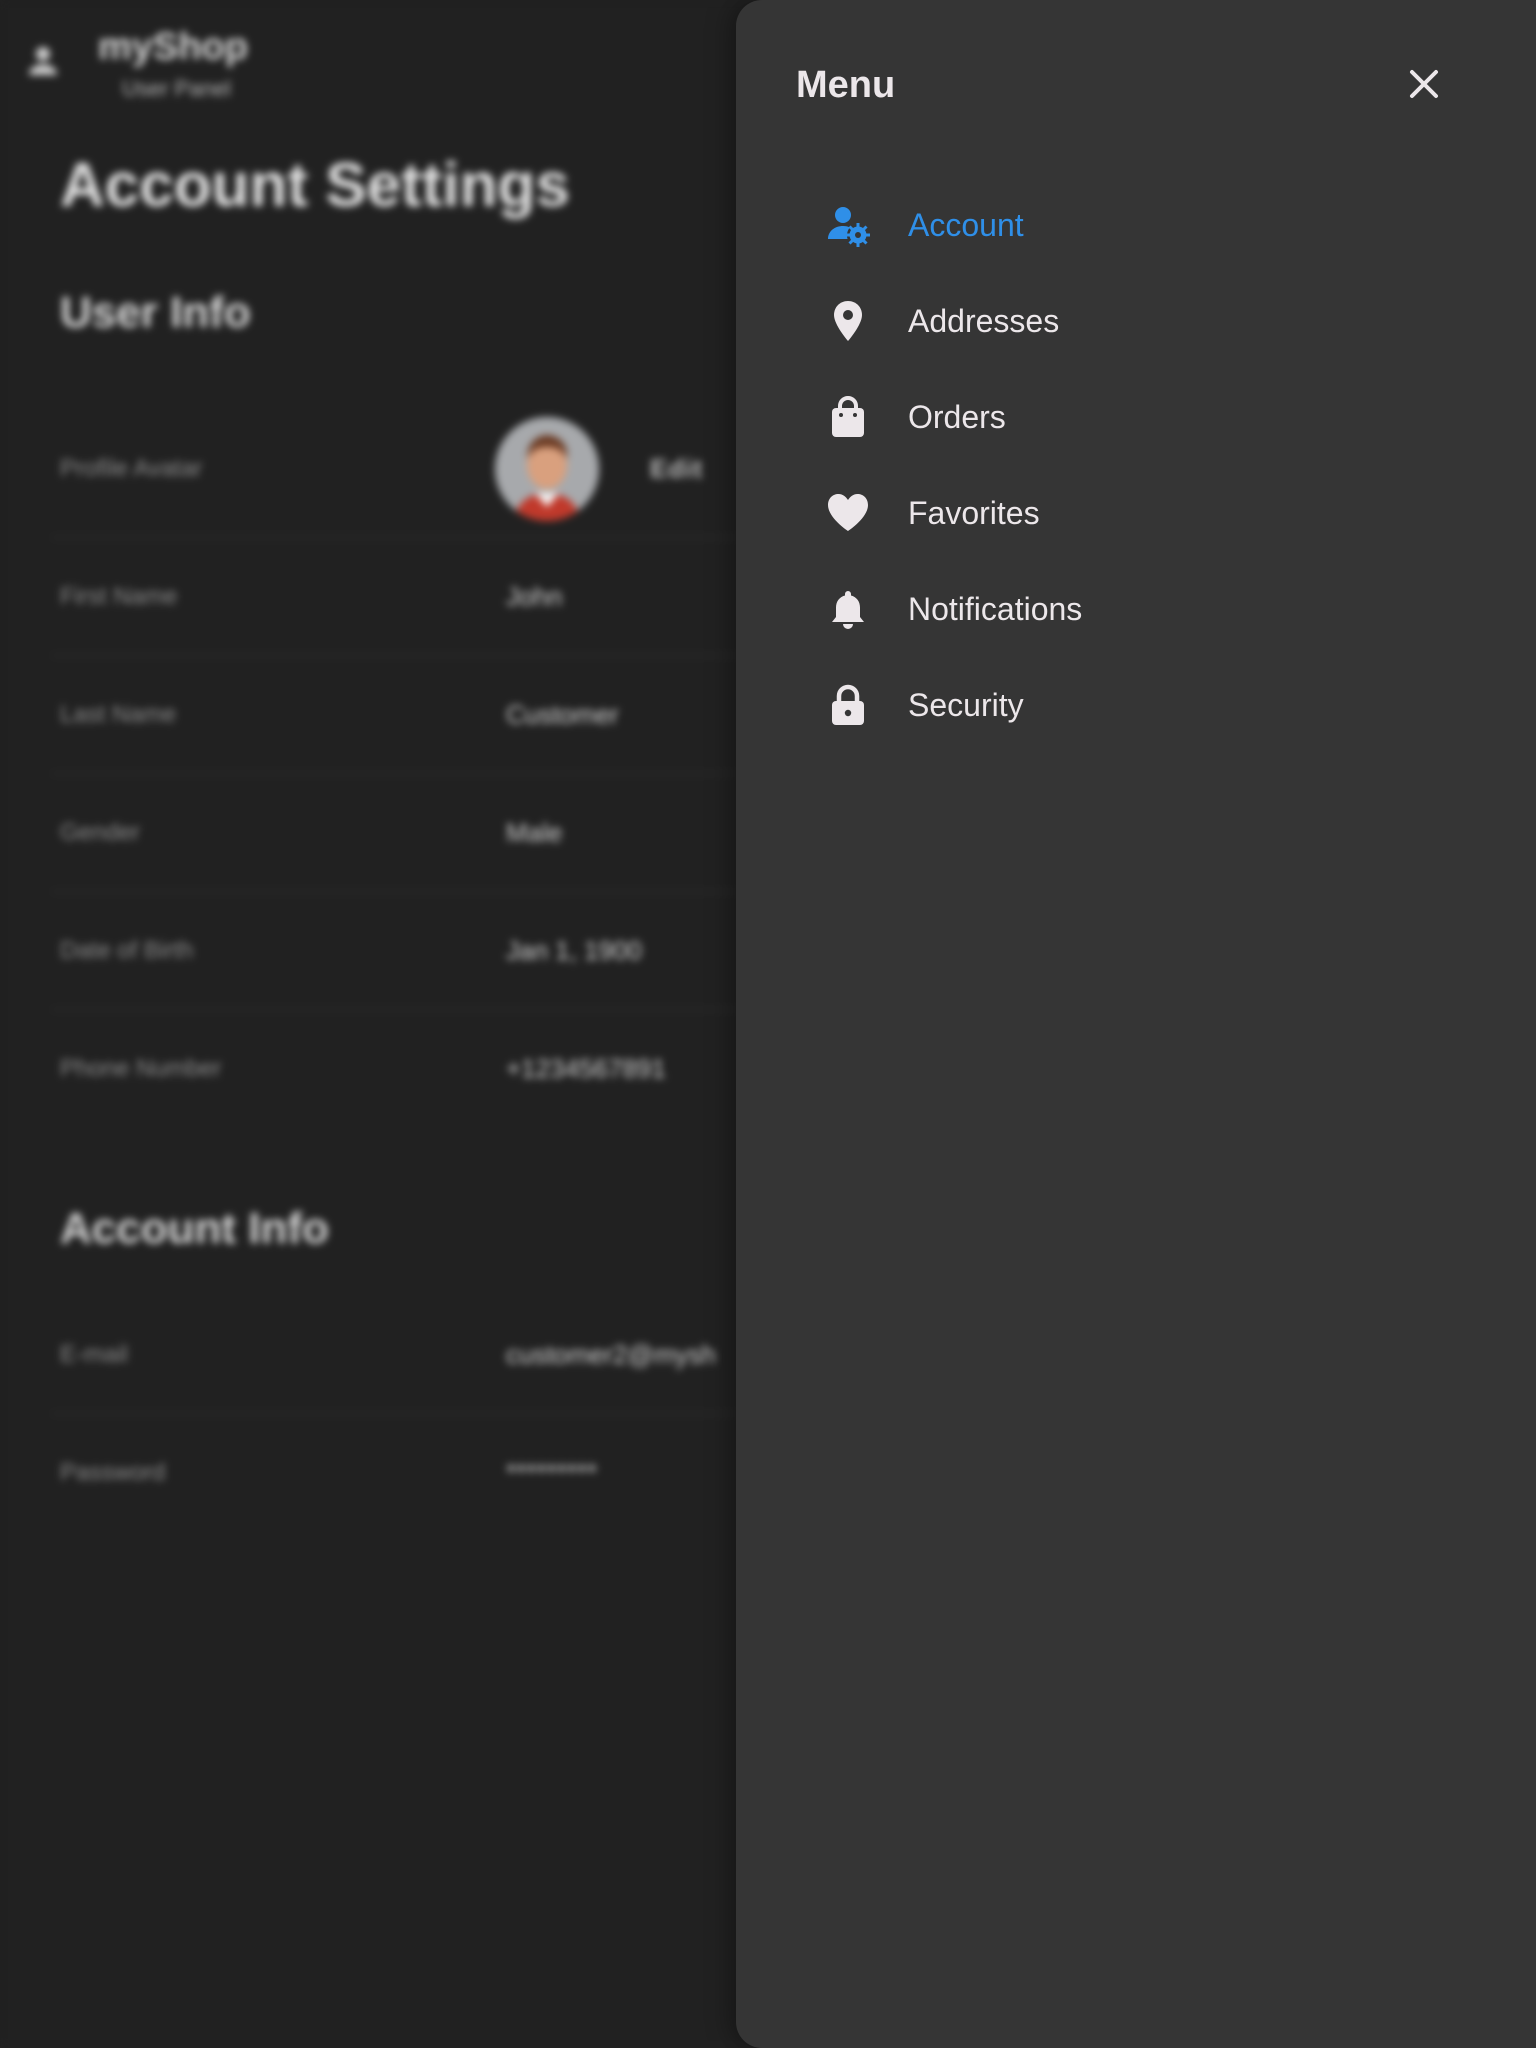 The width and height of the screenshot is (1536, 2048). What do you see at coordinates (100, 832) in the screenshot?
I see `row-label: Gender` at bounding box center [100, 832].